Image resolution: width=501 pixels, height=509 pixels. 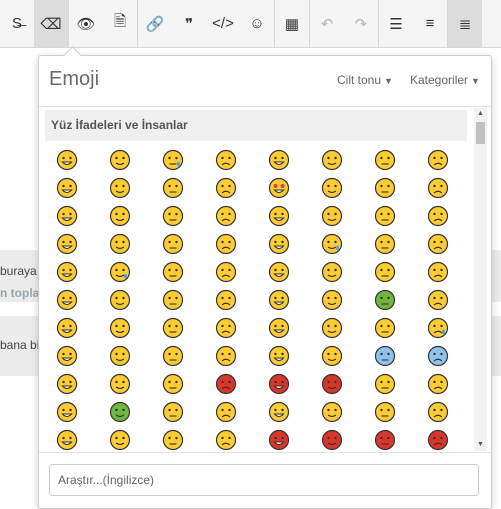 What do you see at coordinates (385, 160) in the screenshot?
I see `grinning-sweat-icon` at bounding box center [385, 160].